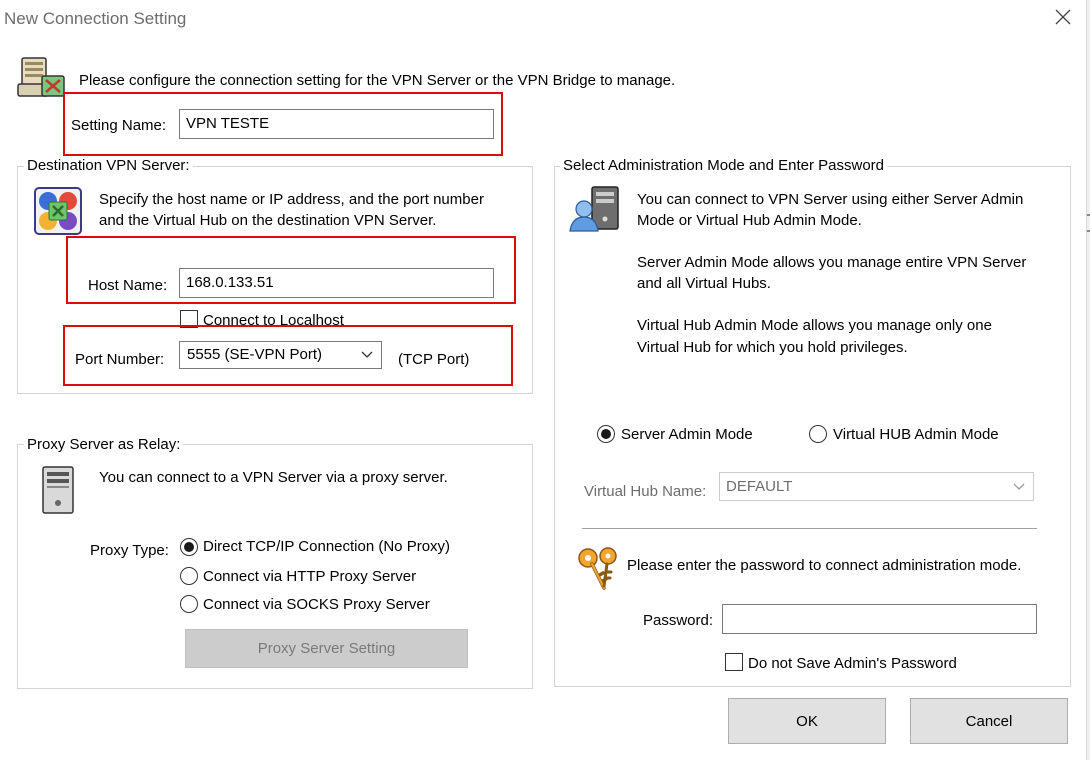 The height and width of the screenshot is (760, 1090). Describe the element at coordinates (749, 220) in the screenshot. I see `admin-para1-line2: Mode or Virtual Hub Admin Mode.` at that location.